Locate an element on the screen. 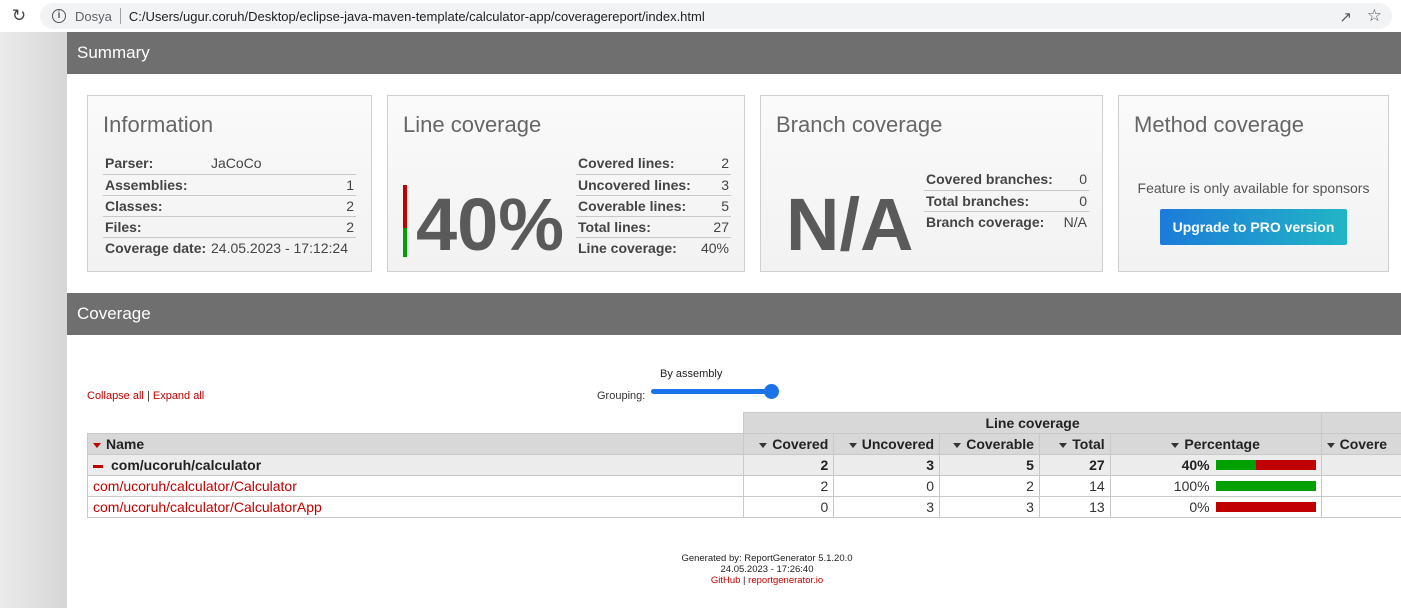 This screenshot has width=1401, height=608. covered-cell: 0 is located at coordinates (789, 507).